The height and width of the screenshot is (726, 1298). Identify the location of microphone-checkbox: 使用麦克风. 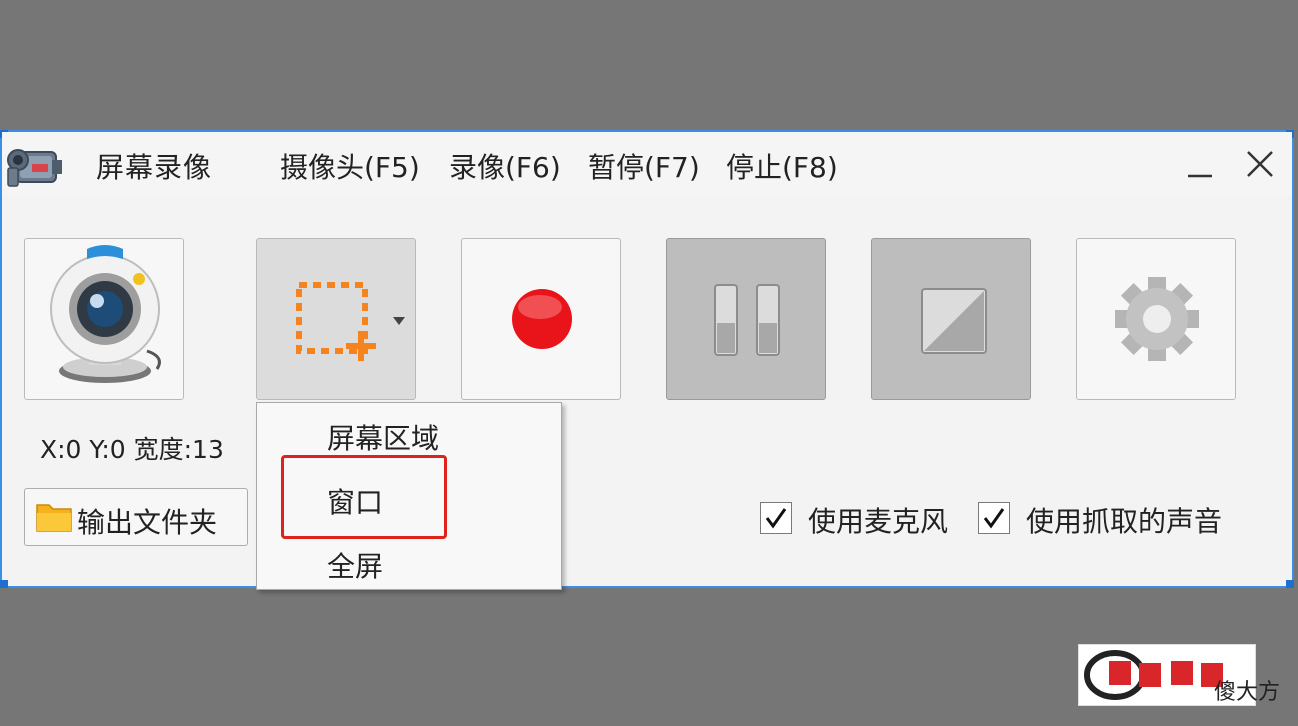
(865, 520).